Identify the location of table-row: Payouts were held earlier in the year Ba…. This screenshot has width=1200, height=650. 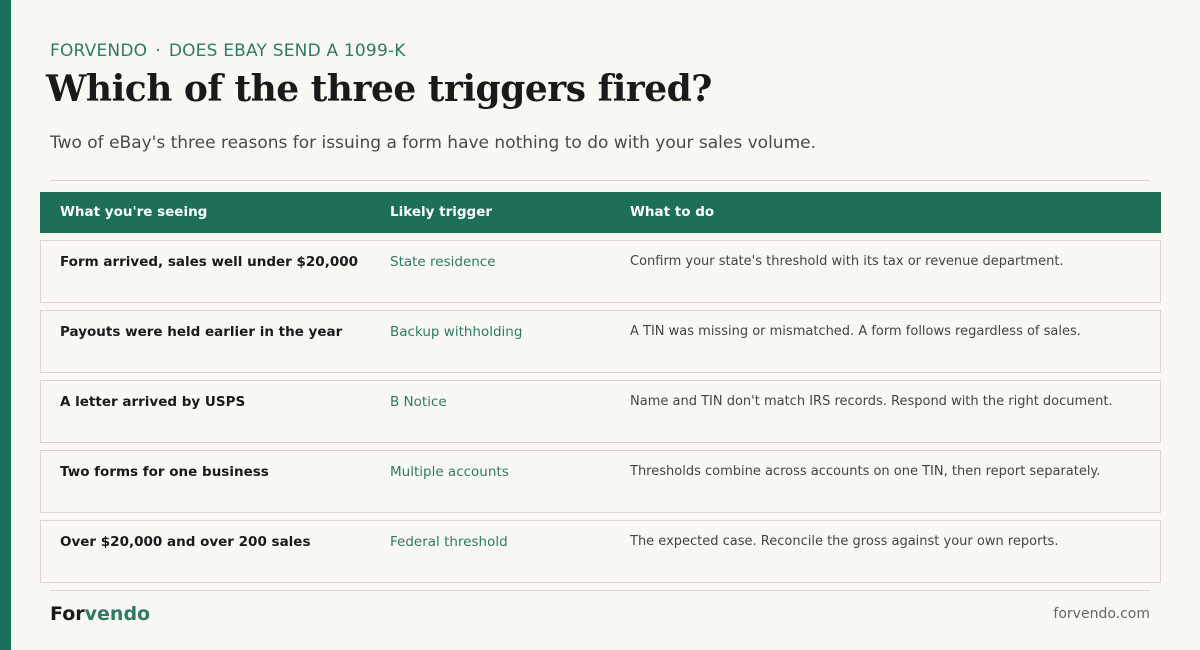
(600, 341).